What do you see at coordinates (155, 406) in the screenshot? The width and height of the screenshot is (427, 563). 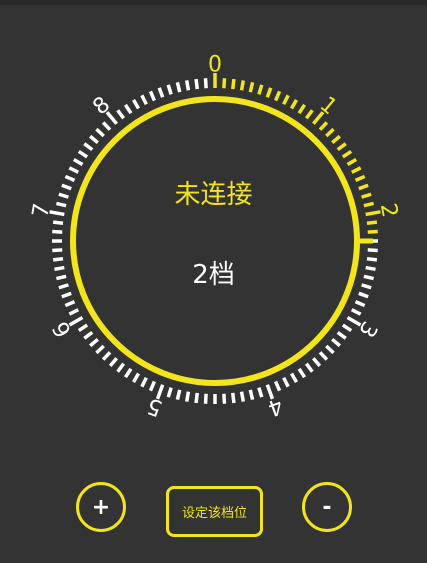 I see `gear-label-5: 5` at bounding box center [155, 406].